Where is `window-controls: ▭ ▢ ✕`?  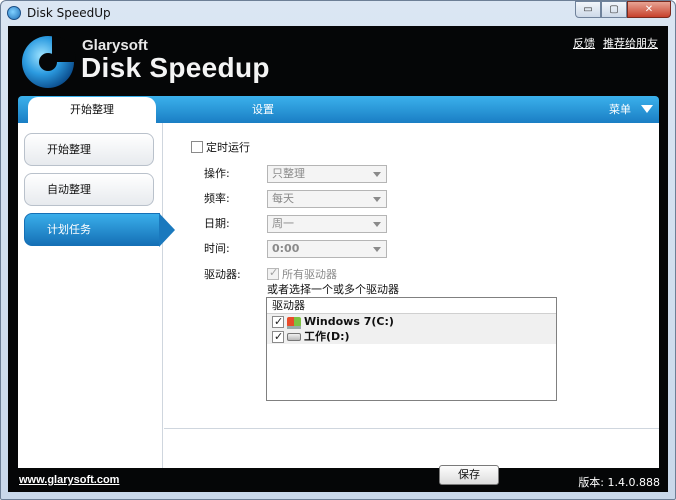
window-controls: ▭ ▢ ✕ is located at coordinates (623, 10).